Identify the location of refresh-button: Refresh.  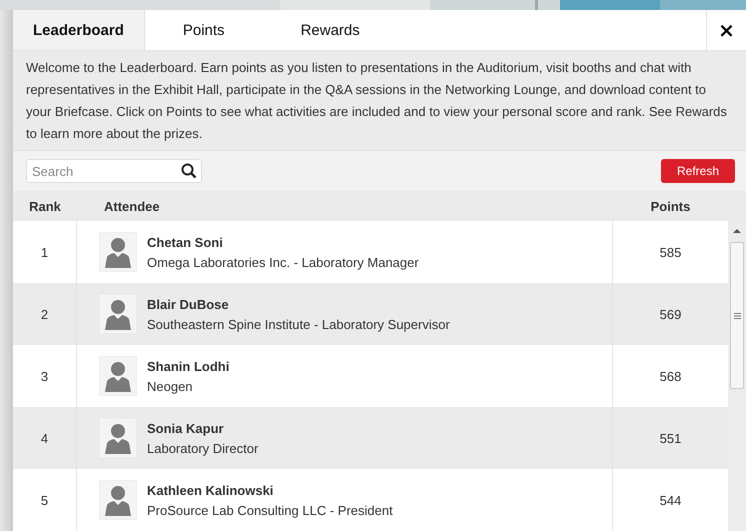
(698, 171).